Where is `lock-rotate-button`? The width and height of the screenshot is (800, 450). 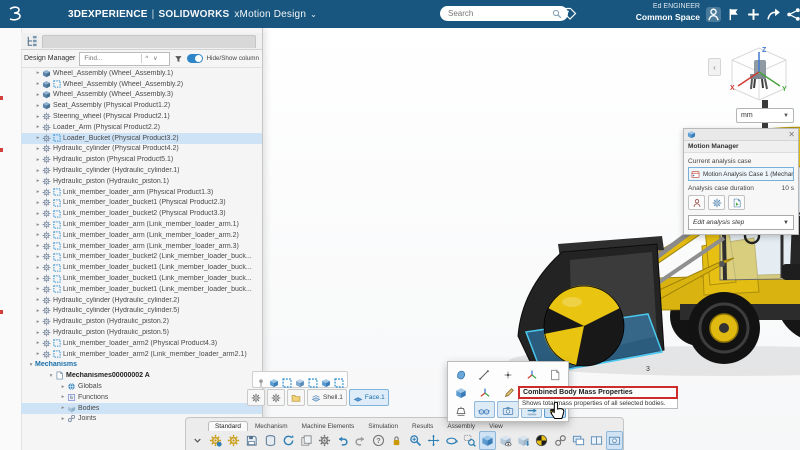
lock-rotate-button is located at coordinates (396, 440).